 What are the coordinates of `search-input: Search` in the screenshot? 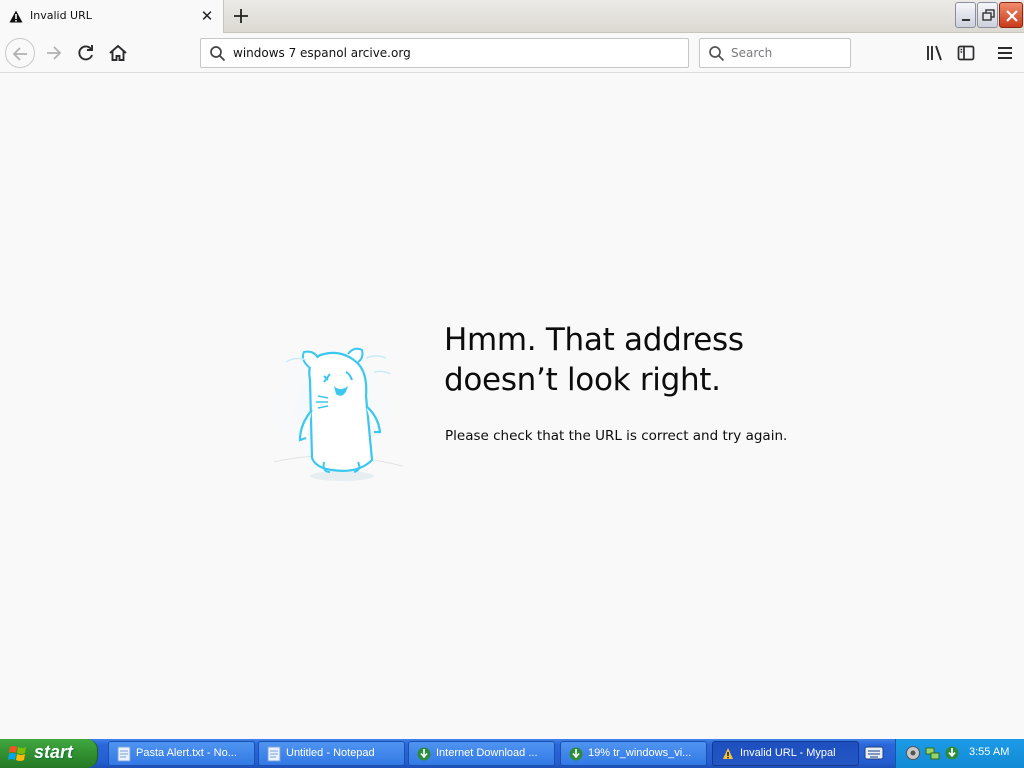 It's located at (751, 53).